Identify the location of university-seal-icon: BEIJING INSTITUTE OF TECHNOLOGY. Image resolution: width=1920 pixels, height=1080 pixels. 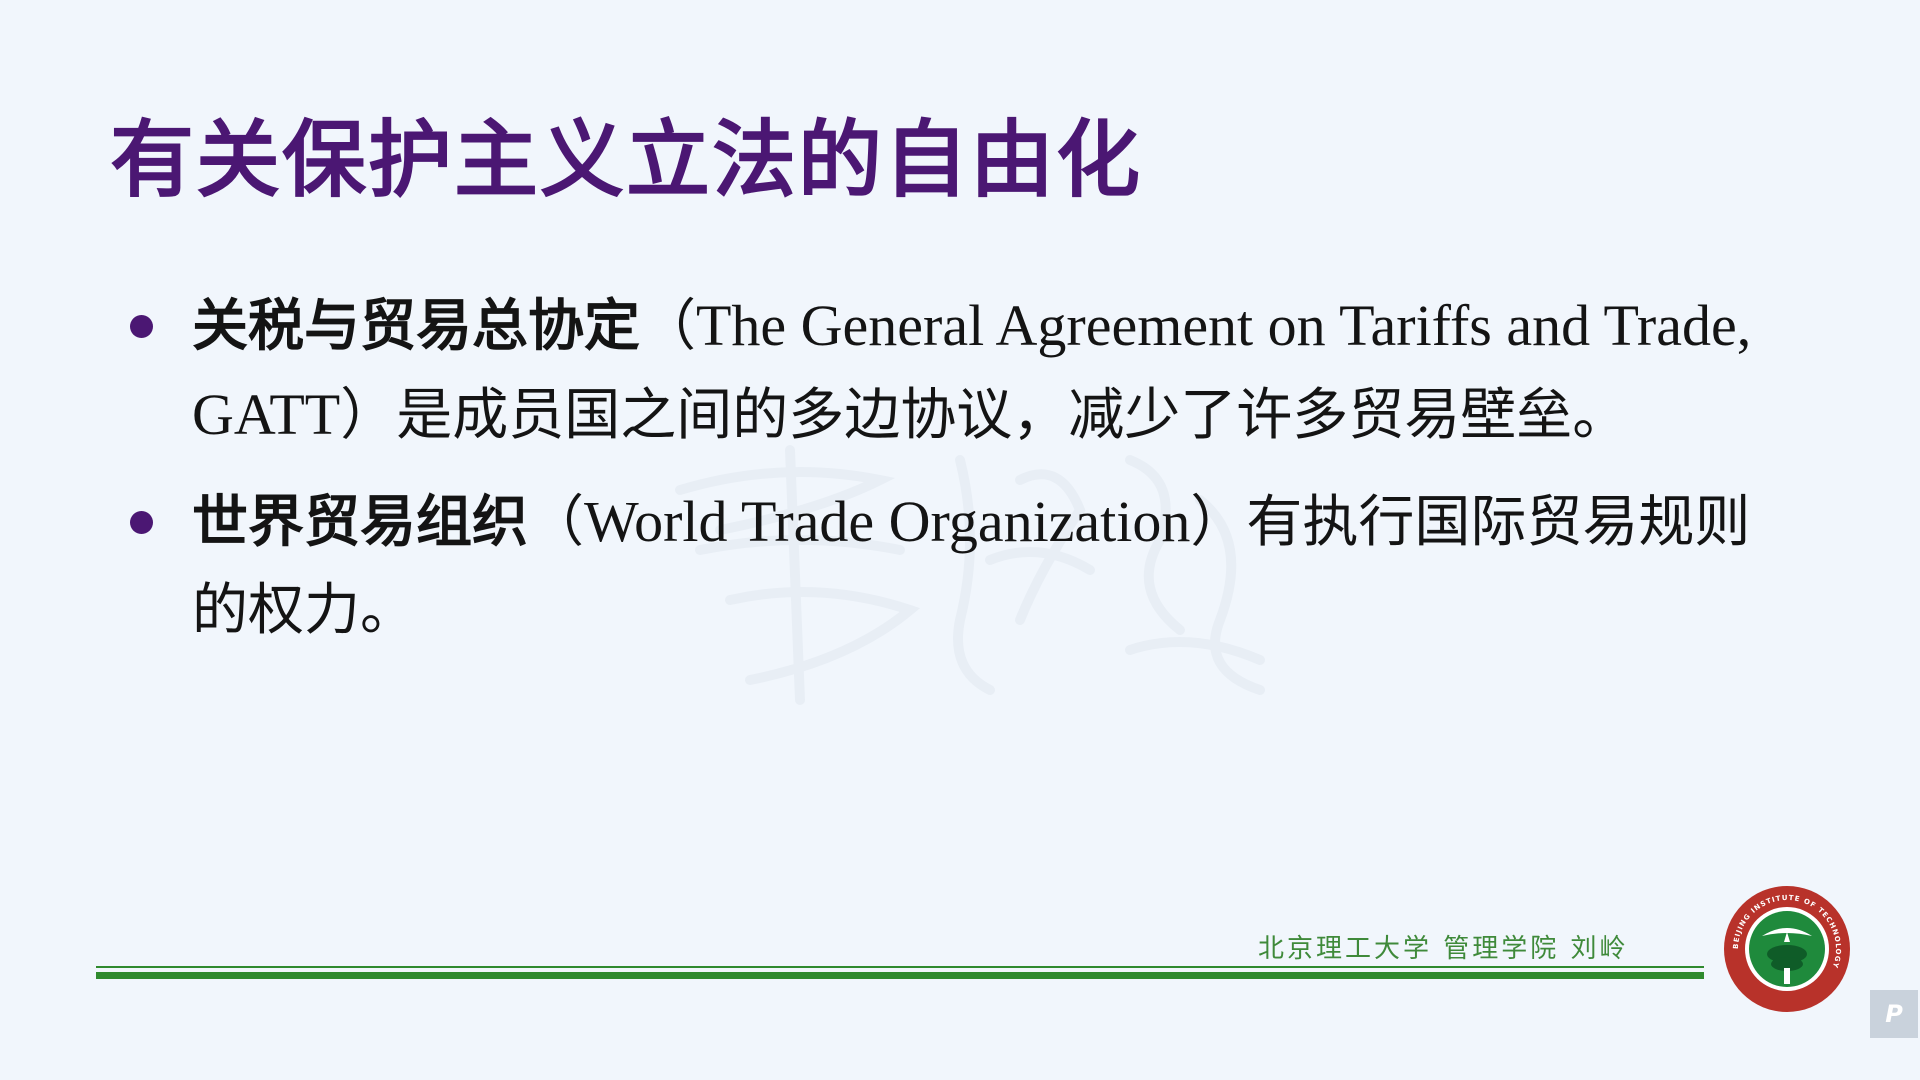
(1787, 949).